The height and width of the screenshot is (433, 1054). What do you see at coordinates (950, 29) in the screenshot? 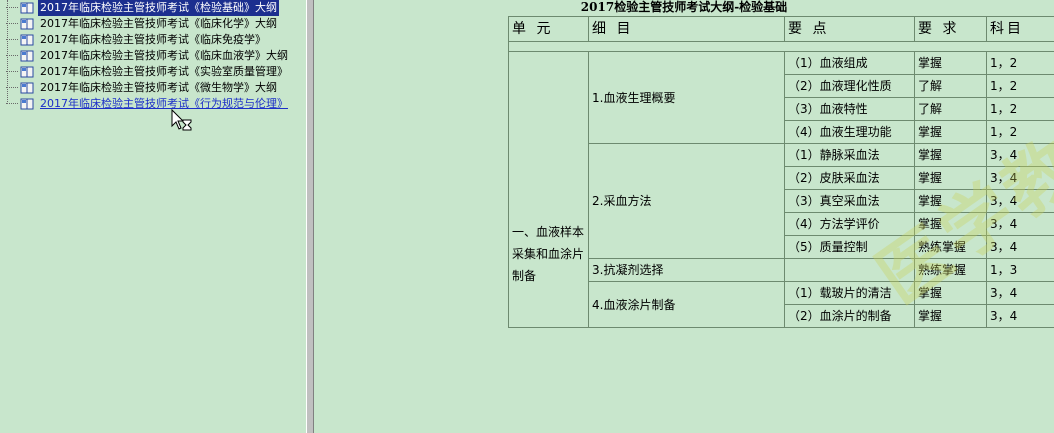
I see `header-requirement: 要 求` at bounding box center [950, 29].